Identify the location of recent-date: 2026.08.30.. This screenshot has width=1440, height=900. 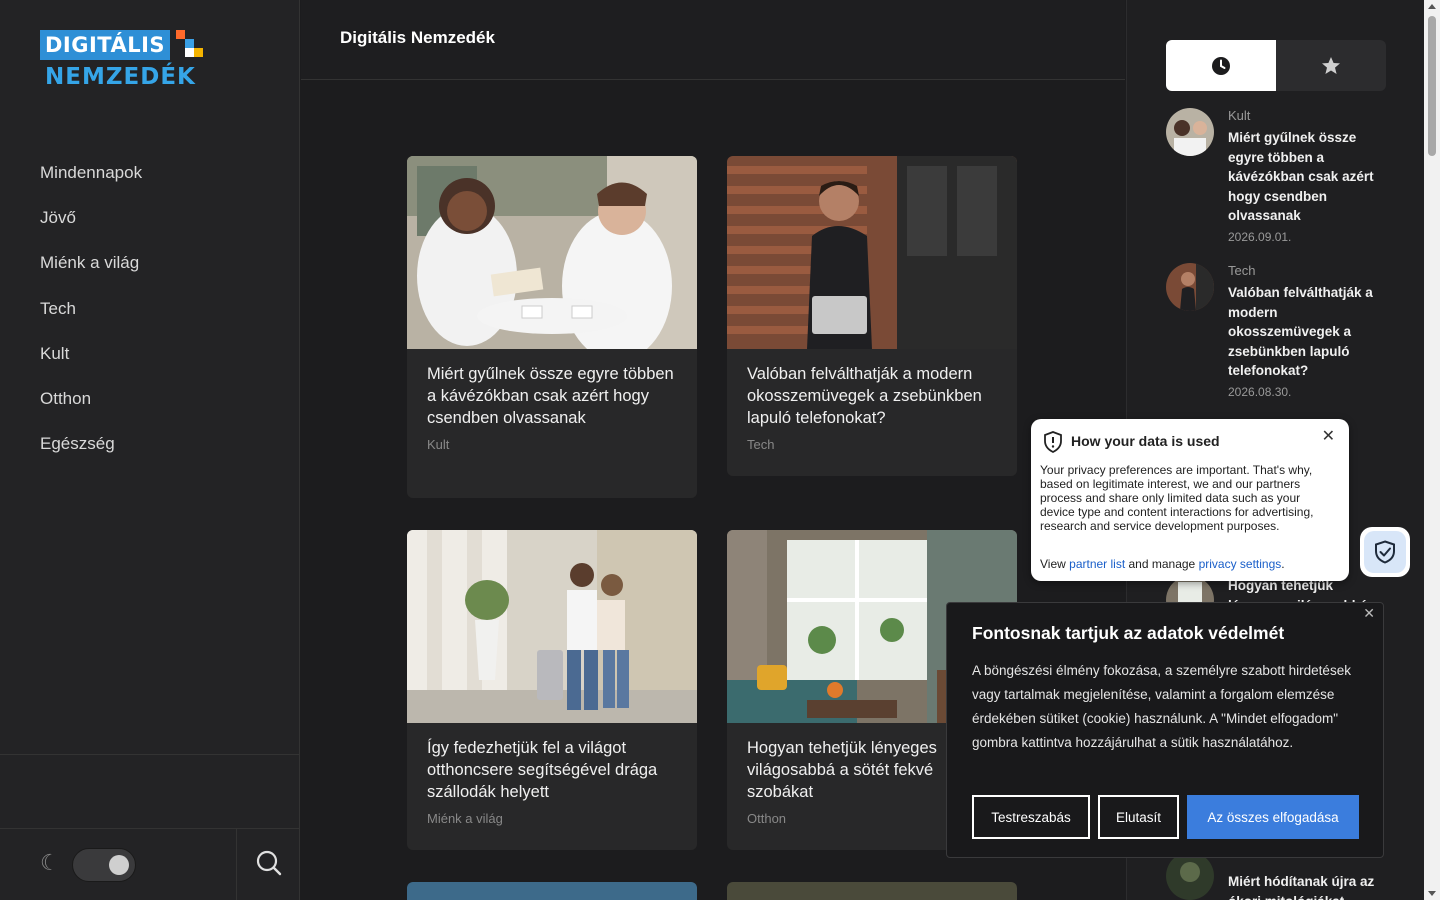
(1260, 392).